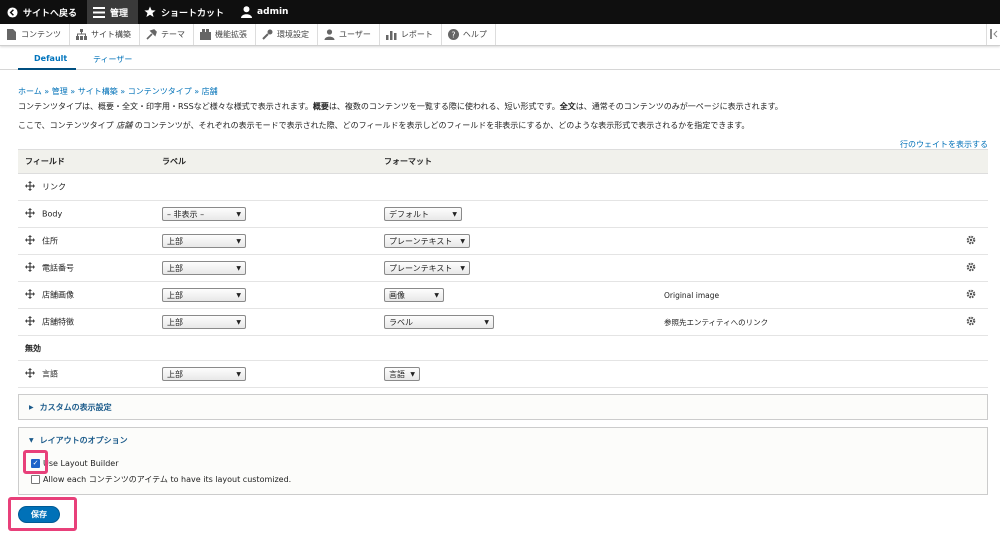 This screenshot has width=1000, height=538. I want to click on menu-item-reports: レポート, so click(411, 34).